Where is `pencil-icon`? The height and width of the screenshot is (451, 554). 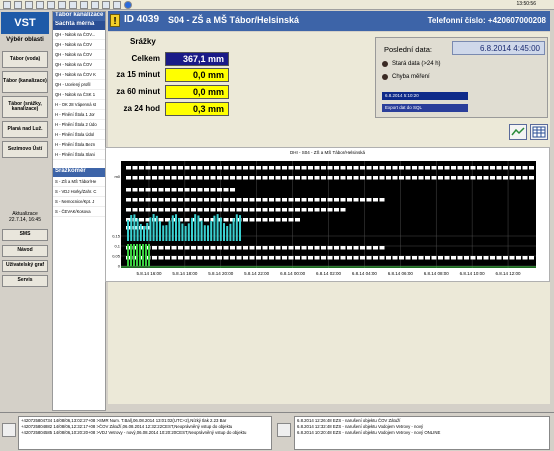
pencil-icon is located at coordinates (106, 5).